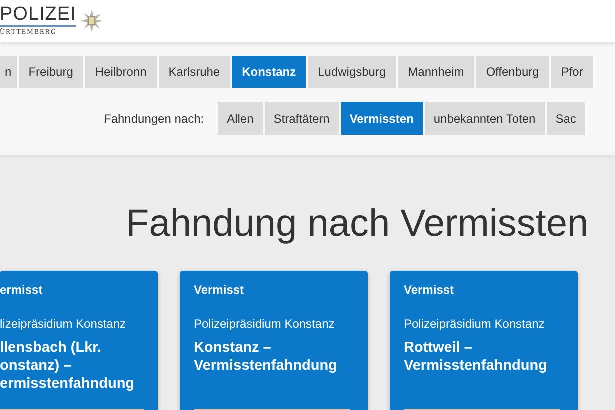  Describe the element at coordinates (357, 224) in the screenshot. I see `page-heading: Fahndung nach Vermissten` at that location.